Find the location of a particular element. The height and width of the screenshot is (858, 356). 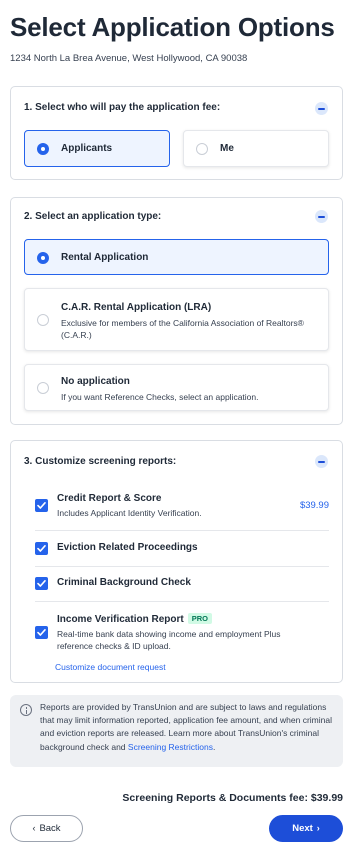

info-icon is located at coordinates (26, 710).